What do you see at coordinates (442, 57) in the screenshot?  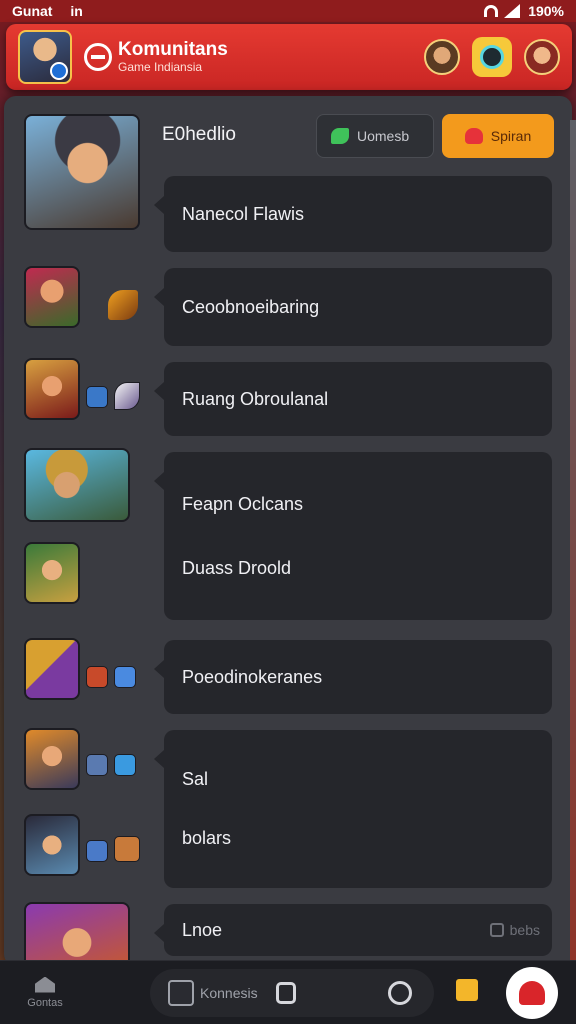 I see `user-avatar` at bounding box center [442, 57].